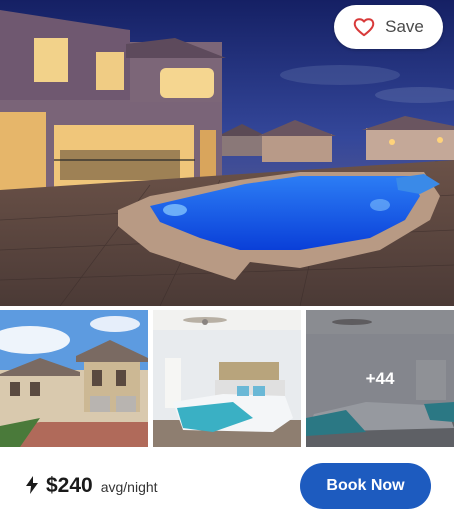 The height and width of the screenshot is (520, 454). I want to click on bedroom-photo, so click(227, 378).